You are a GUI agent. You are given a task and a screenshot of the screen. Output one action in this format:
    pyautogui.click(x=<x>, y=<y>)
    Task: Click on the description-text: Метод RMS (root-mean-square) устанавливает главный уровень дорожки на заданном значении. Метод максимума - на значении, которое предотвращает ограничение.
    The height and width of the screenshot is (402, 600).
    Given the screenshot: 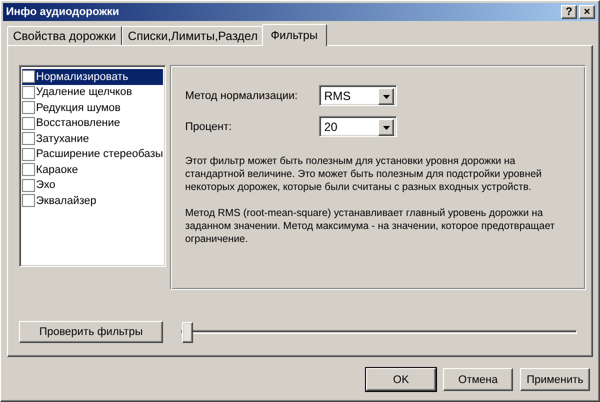 What is the action you would take?
    pyautogui.click(x=370, y=226)
    